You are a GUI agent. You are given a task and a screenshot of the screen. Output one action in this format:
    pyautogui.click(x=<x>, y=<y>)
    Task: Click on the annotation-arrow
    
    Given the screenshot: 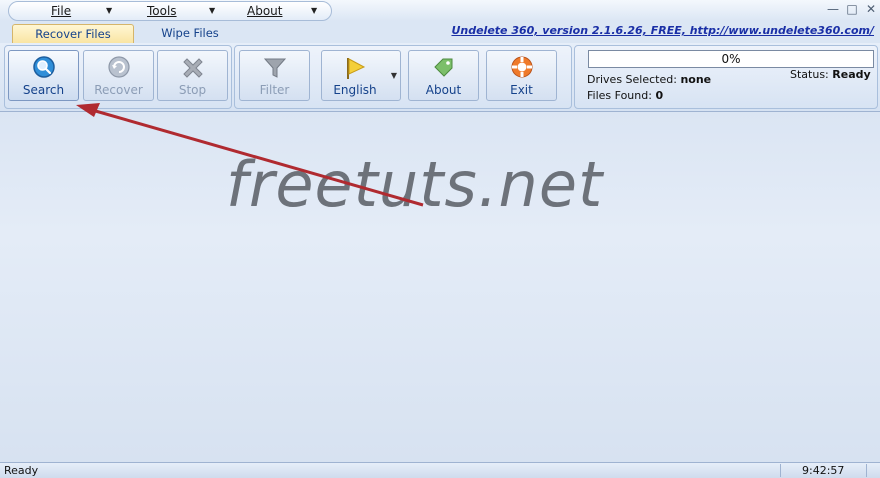 What is the action you would take?
    pyautogui.click(x=250, y=155)
    